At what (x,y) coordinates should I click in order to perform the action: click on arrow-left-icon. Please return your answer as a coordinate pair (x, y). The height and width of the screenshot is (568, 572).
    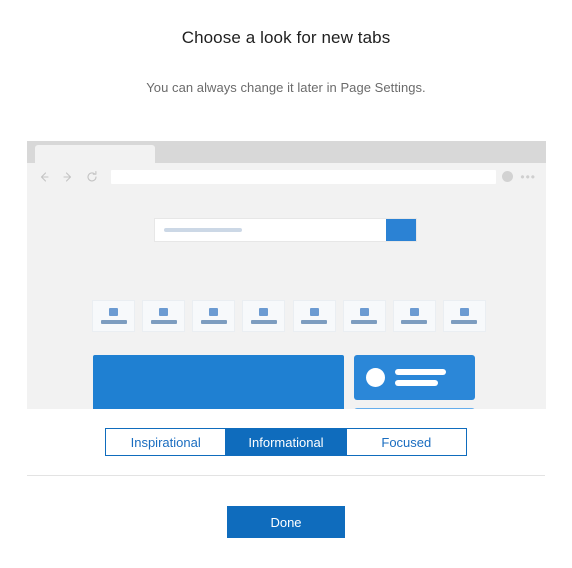
    Looking at the image, I should click on (44, 177).